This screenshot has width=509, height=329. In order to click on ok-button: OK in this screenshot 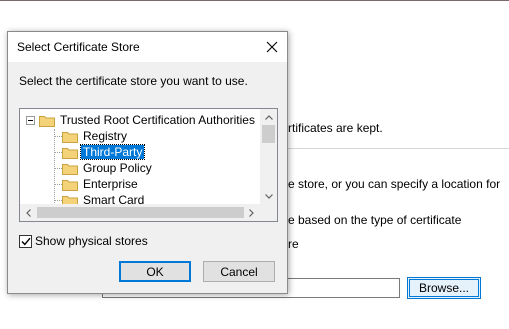, I will do `click(155, 271)`.